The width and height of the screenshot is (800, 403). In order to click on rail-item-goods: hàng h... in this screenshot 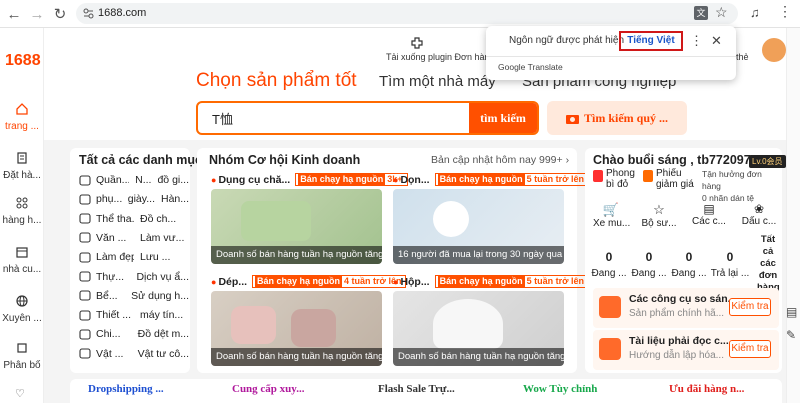, I will do `click(22, 211)`.